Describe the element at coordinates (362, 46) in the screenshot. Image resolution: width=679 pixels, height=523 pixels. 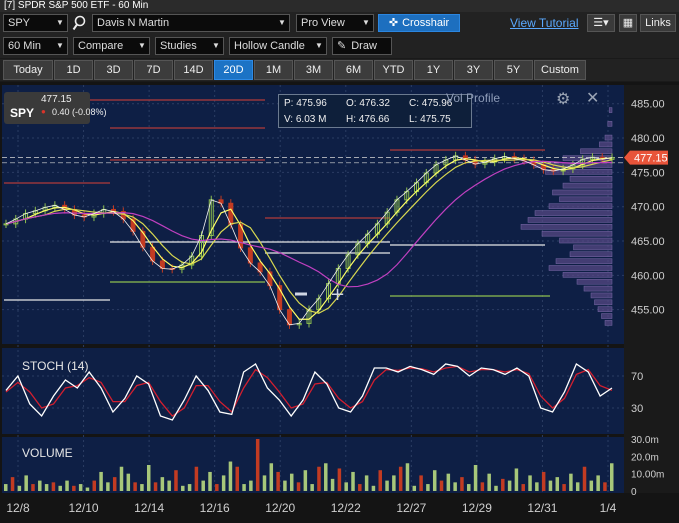
I see `draw-button: ✎ Draw` at that location.